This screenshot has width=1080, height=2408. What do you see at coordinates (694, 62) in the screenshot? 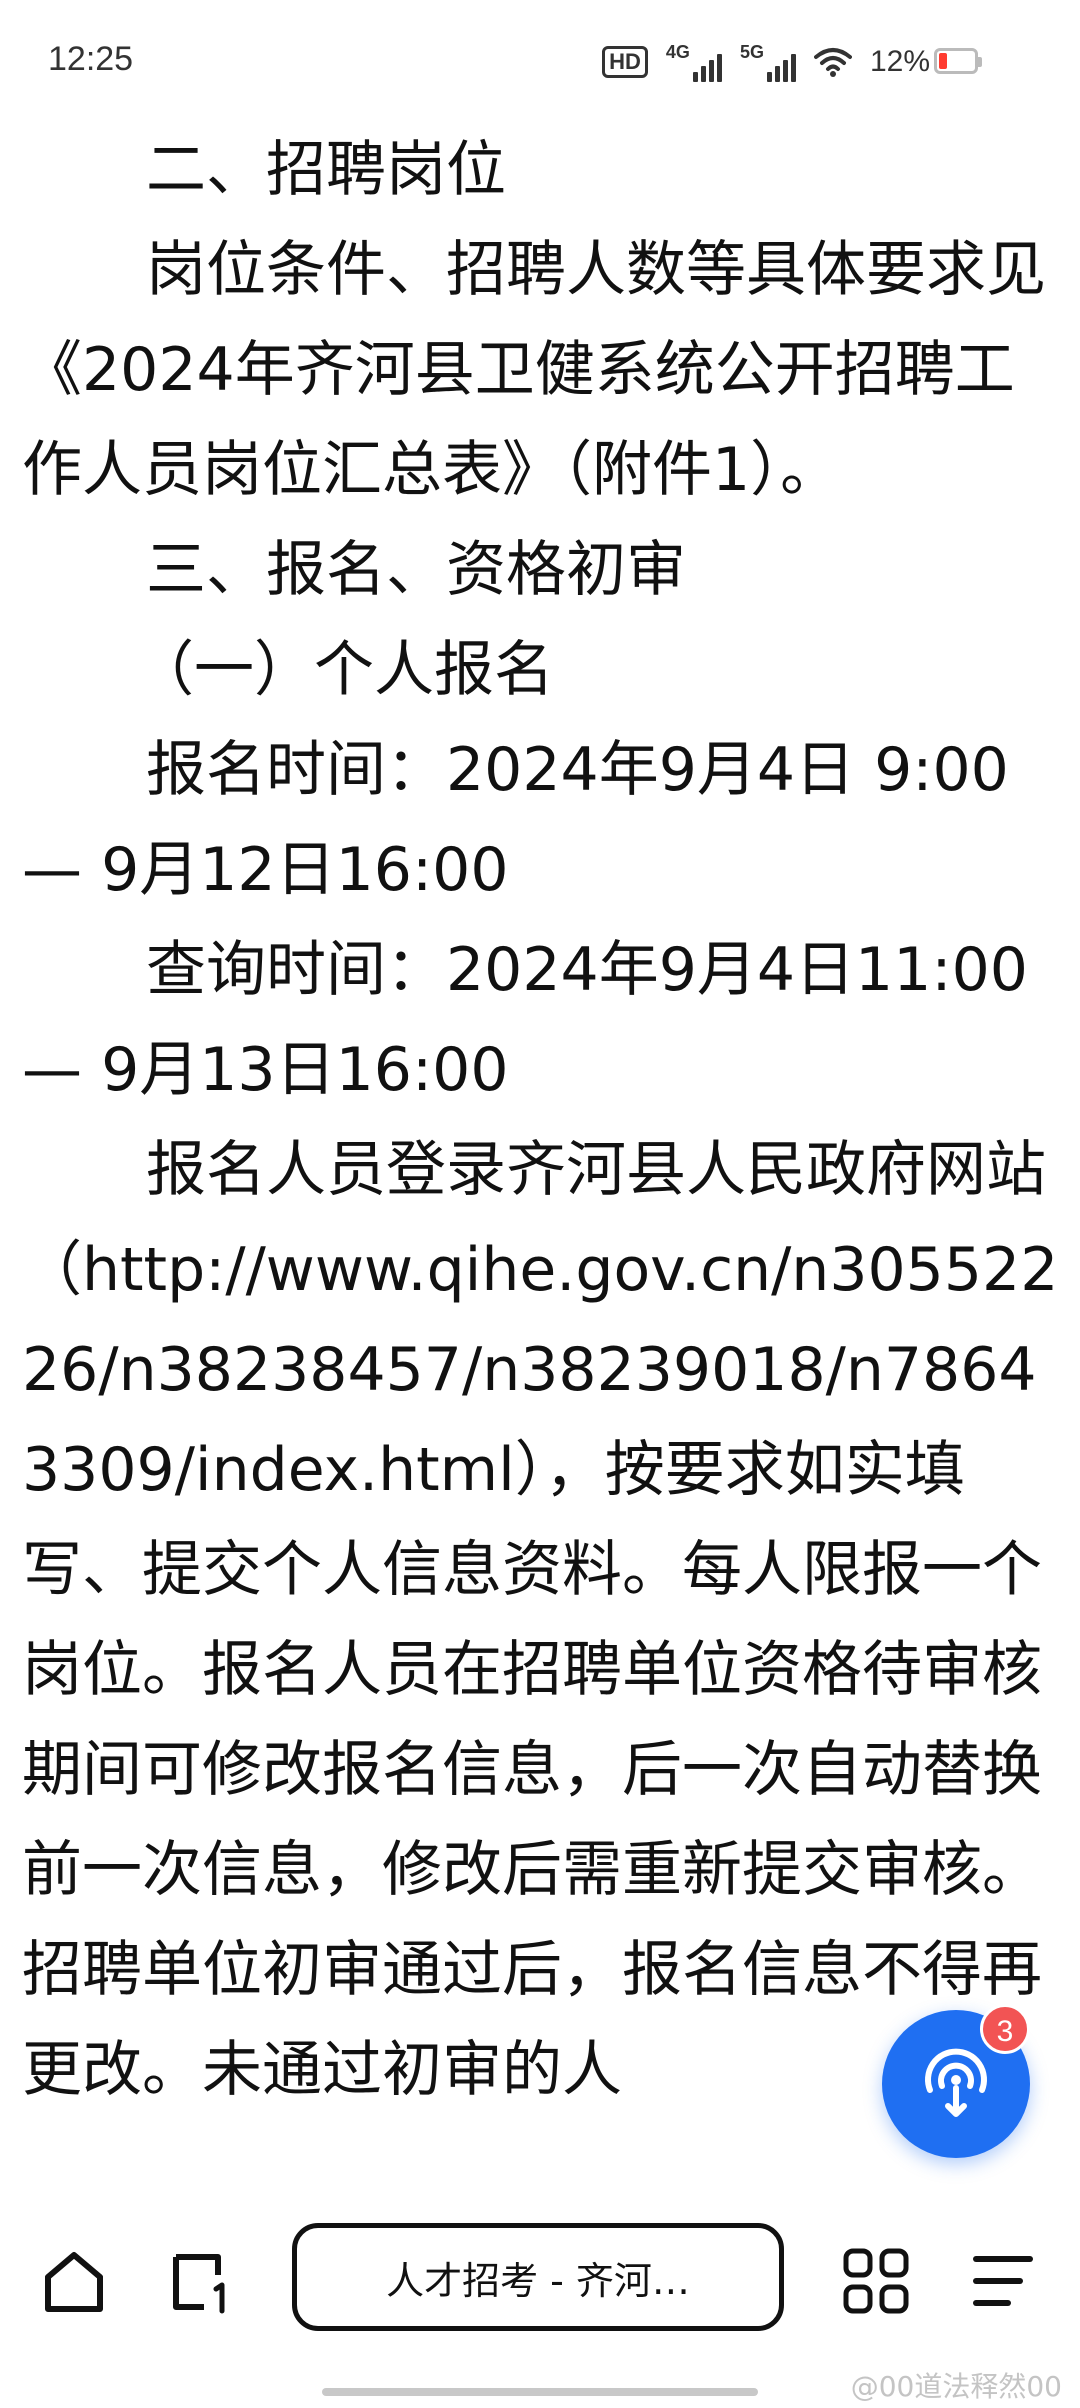
I see `signal-4g-icon: 4G` at bounding box center [694, 62].